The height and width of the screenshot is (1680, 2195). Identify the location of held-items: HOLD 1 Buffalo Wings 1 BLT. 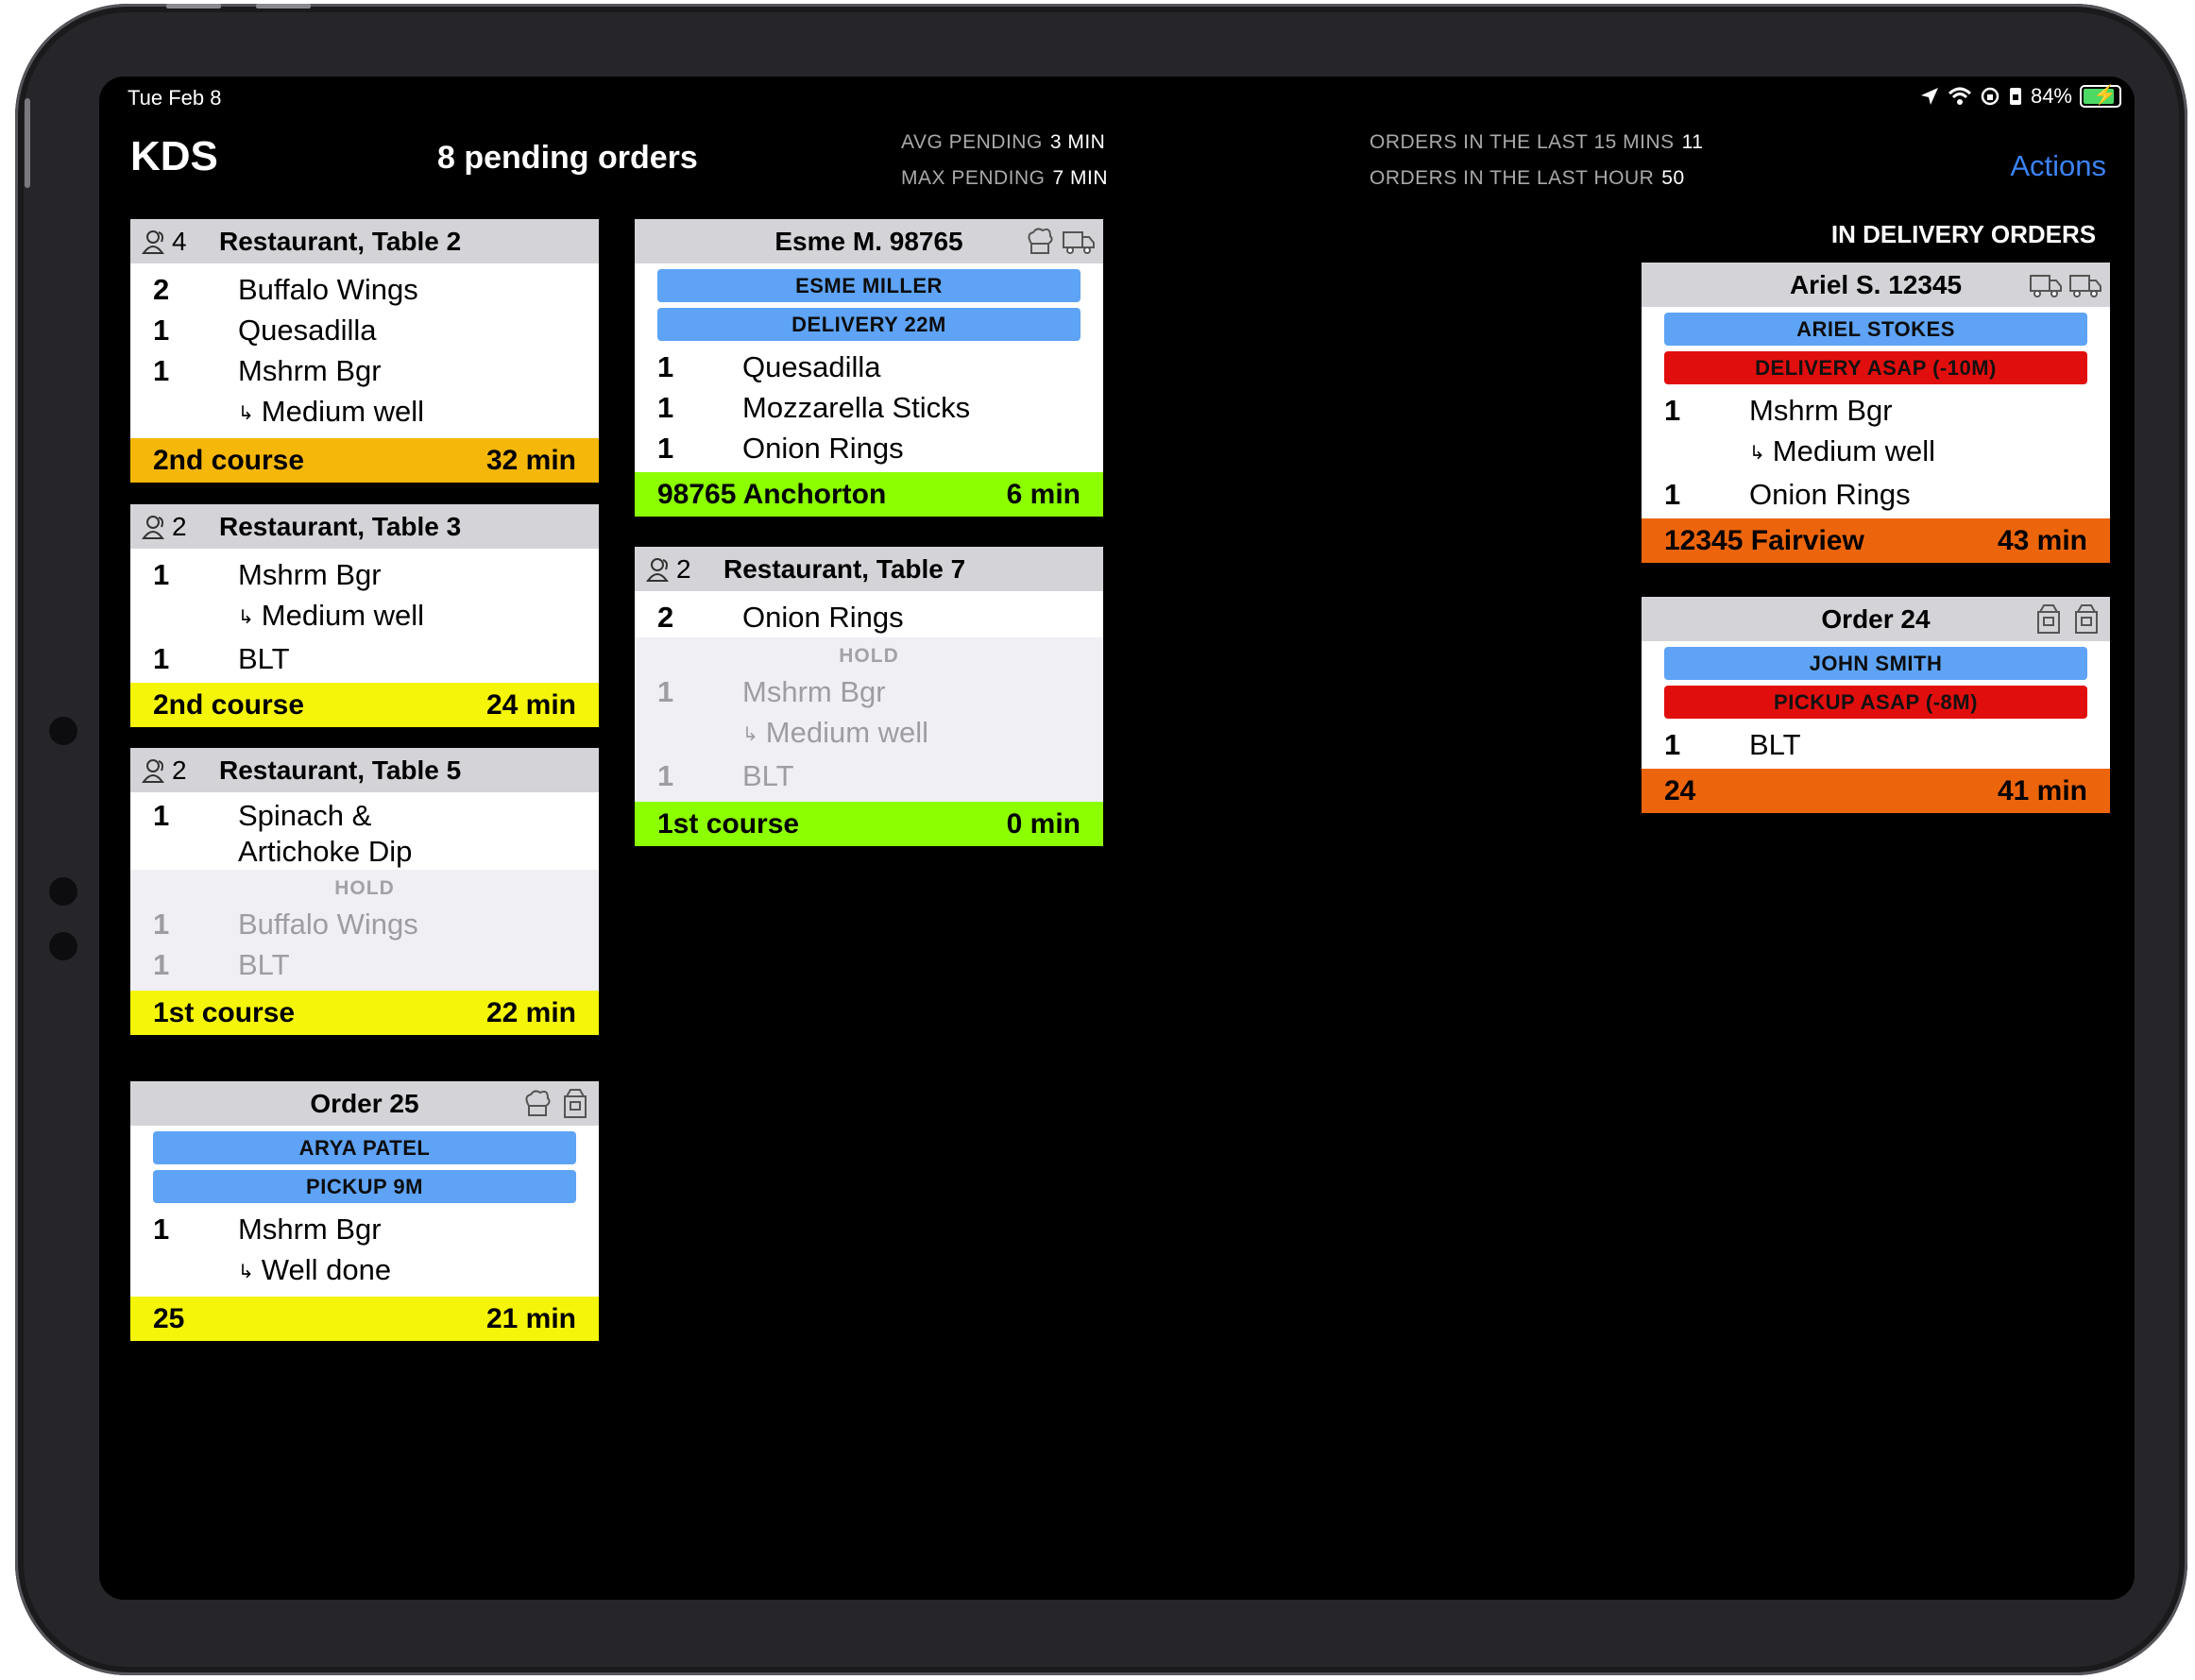
(365, 930).